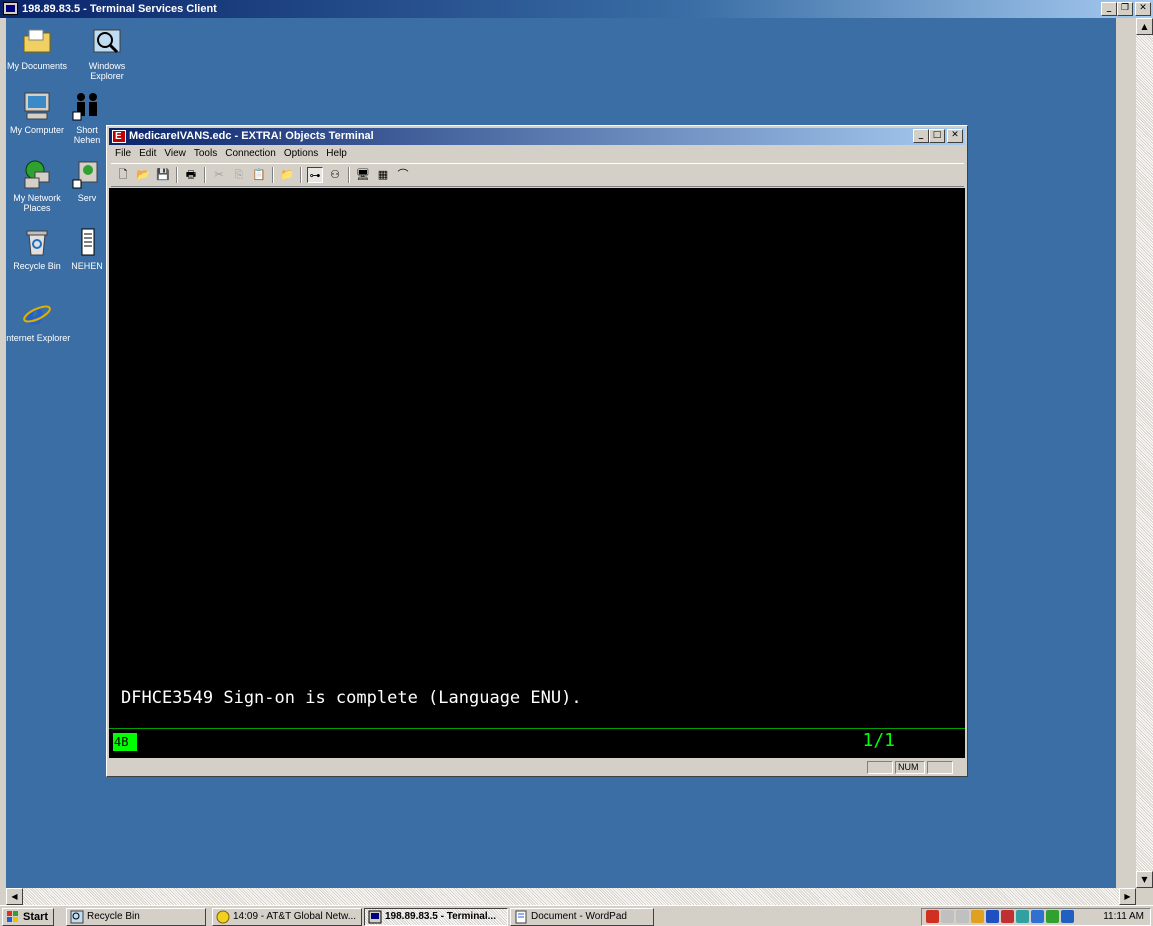 This screenshot has height=926, width=1153. Describe the element at coordinates (123, 175) in the screenshot. I see `new-icon: 🗋` at that location.